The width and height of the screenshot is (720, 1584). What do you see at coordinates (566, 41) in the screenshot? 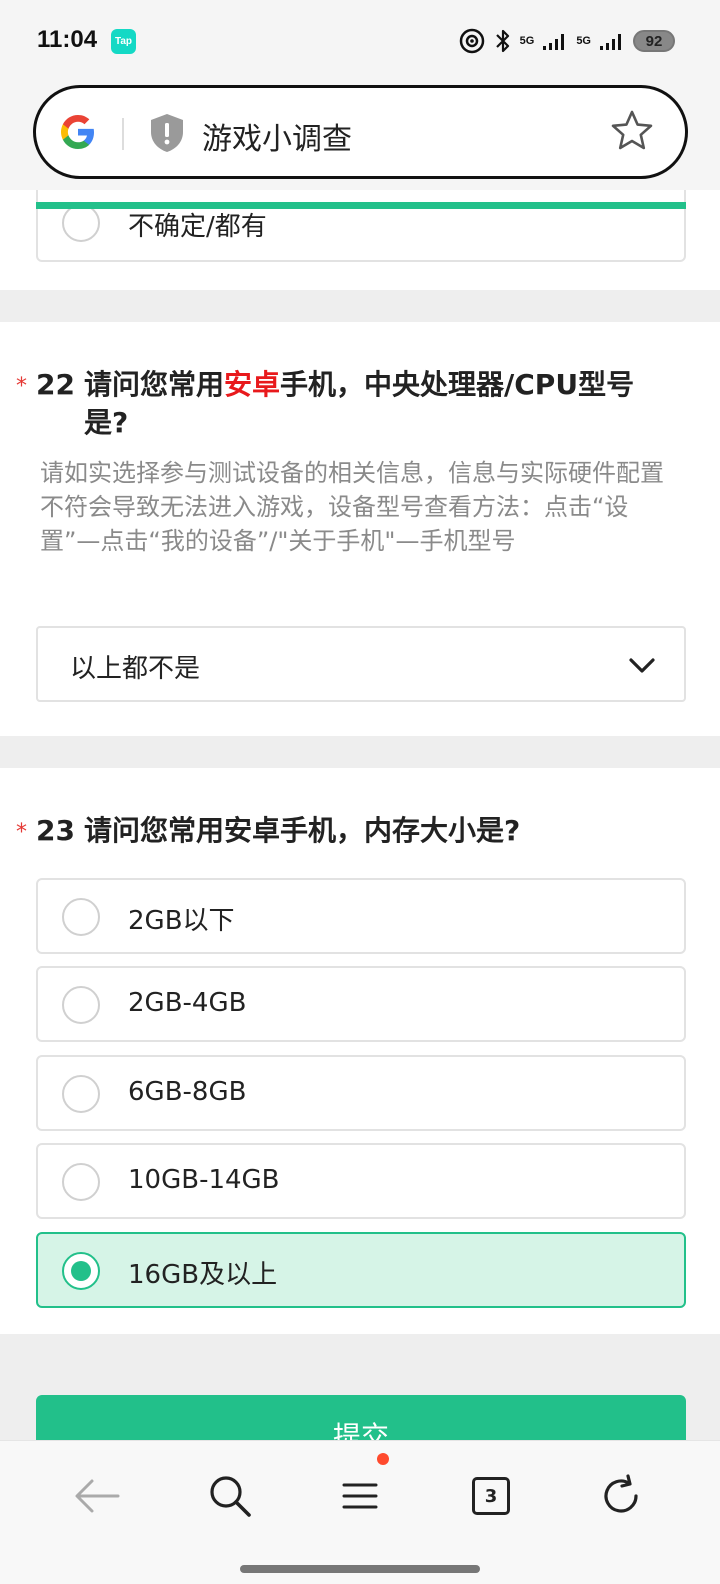
I see `status-icons: 5G 5G 92` at bounding box center [566, 41].